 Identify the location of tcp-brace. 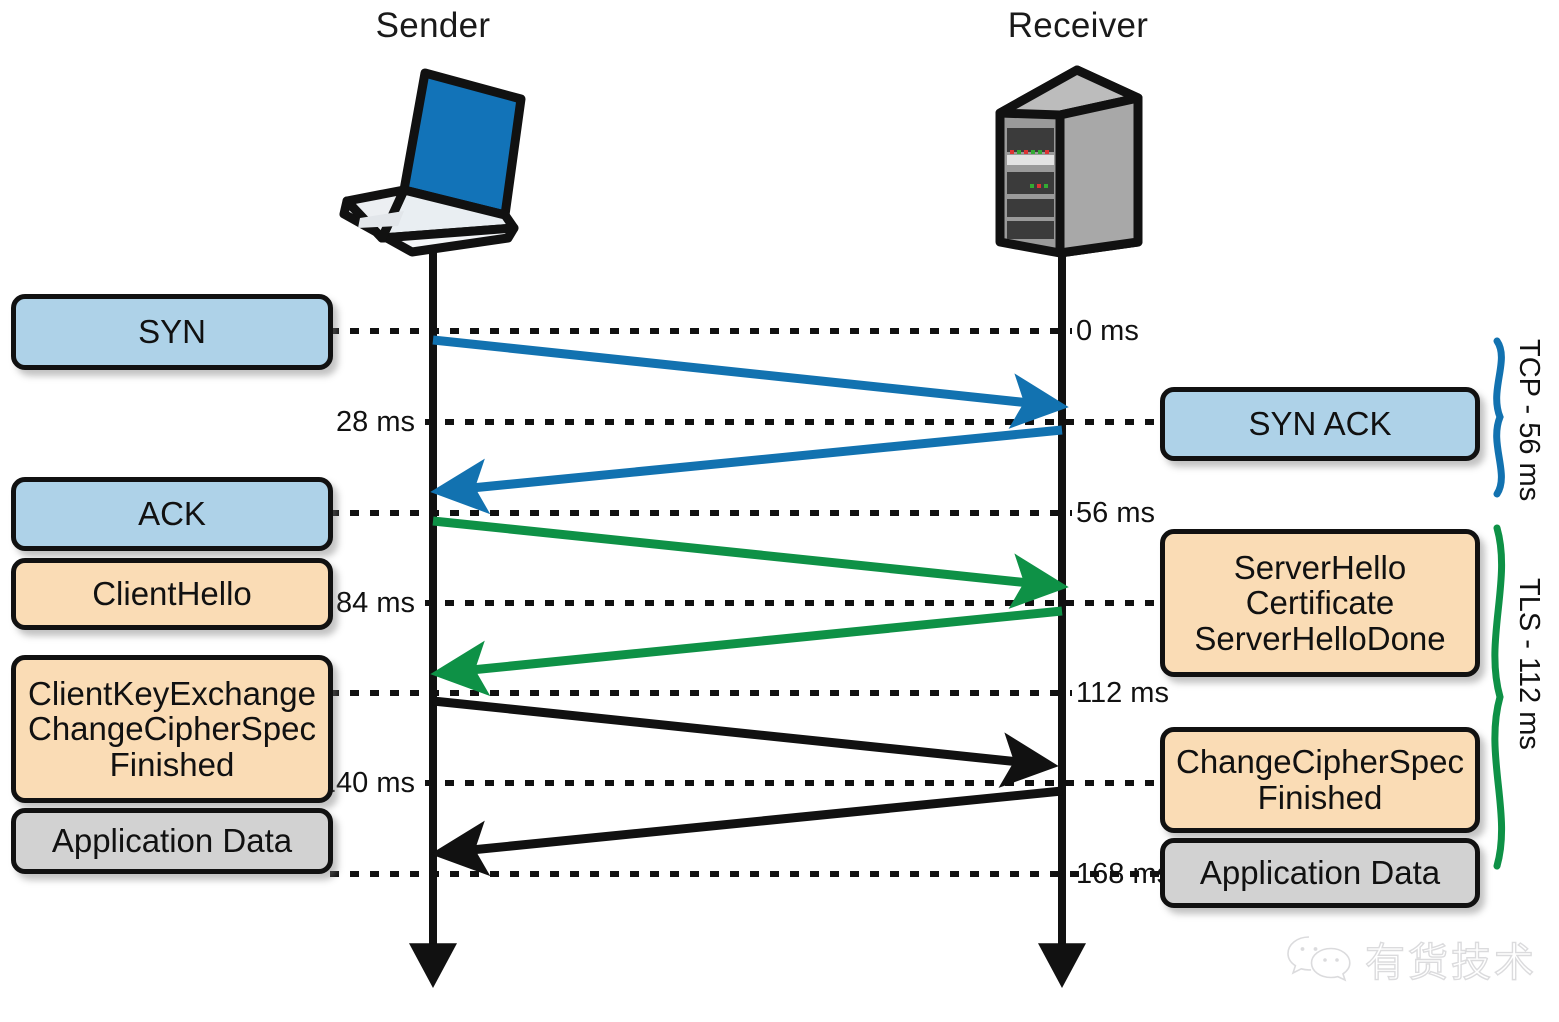
(1499, 417).